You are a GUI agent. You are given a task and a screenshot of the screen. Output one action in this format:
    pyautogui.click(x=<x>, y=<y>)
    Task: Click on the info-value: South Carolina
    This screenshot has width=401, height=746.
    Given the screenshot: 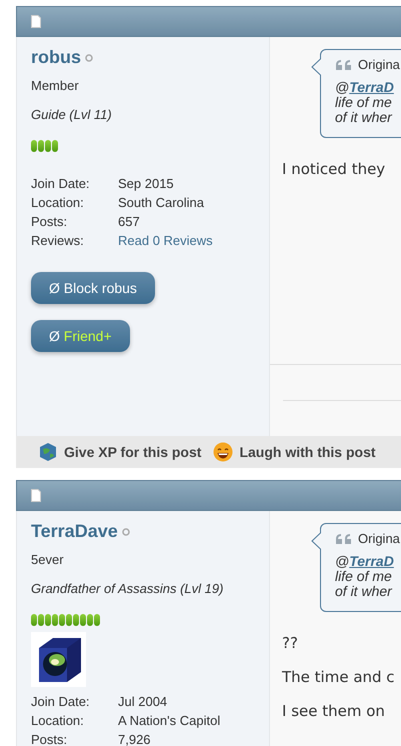 What is the action you would take?
    pyautogui.click(x=161, y=203)
    